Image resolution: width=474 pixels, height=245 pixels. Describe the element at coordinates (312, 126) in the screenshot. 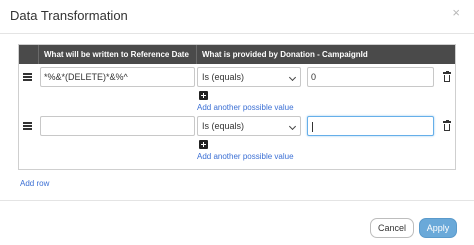

I see `text-caret` at that location.